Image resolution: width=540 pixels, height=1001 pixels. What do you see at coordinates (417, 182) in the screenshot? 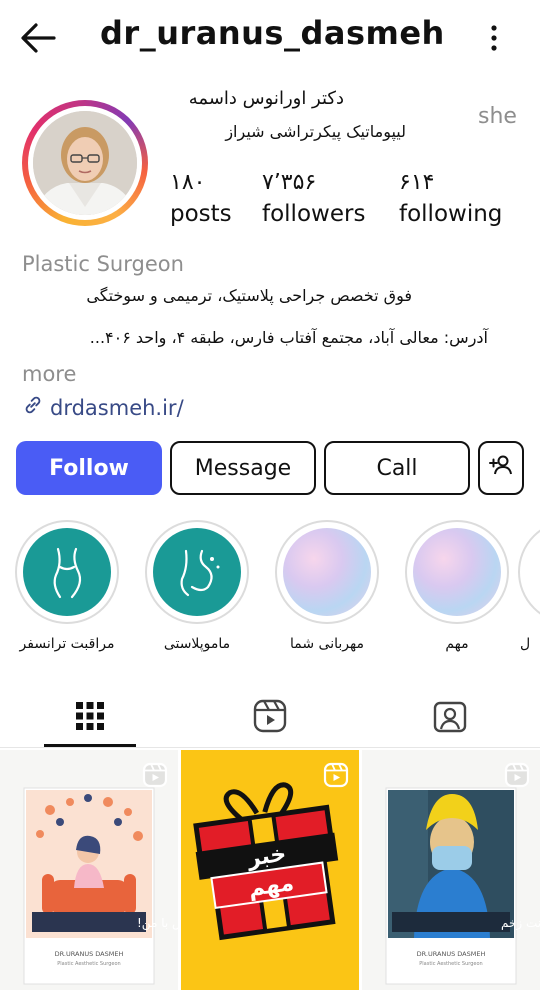
I see `following-count: ۶۱۴` at bounding box center [417, 182].